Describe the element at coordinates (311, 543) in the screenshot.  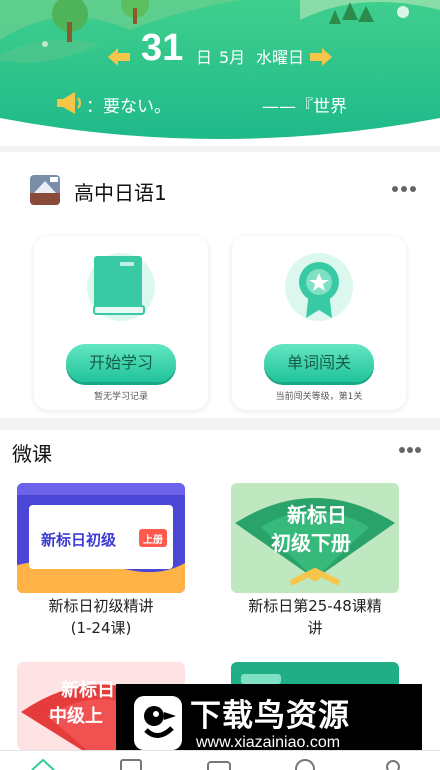
I see `course-cover-2-sub: 初级下册` at that location.